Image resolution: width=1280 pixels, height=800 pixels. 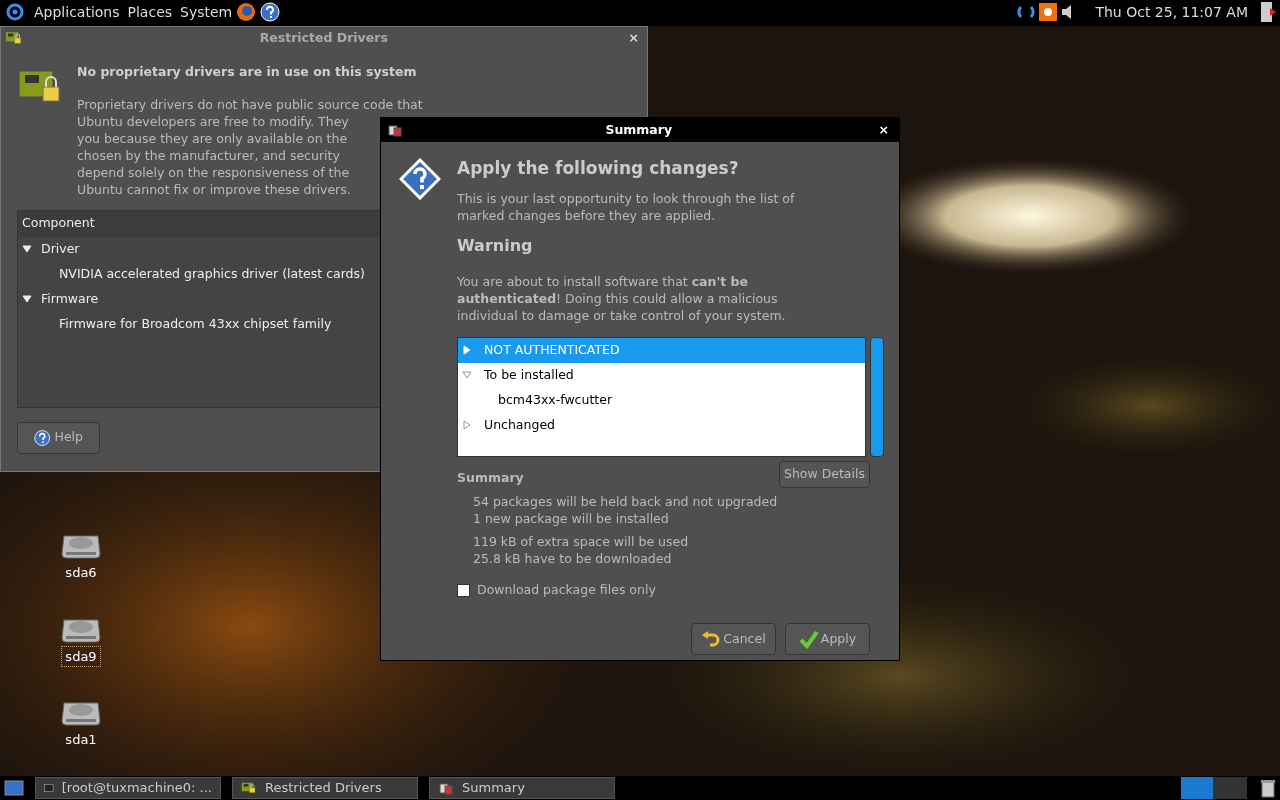 I want to click on checkmark-icon, so click(x=808, y=639).